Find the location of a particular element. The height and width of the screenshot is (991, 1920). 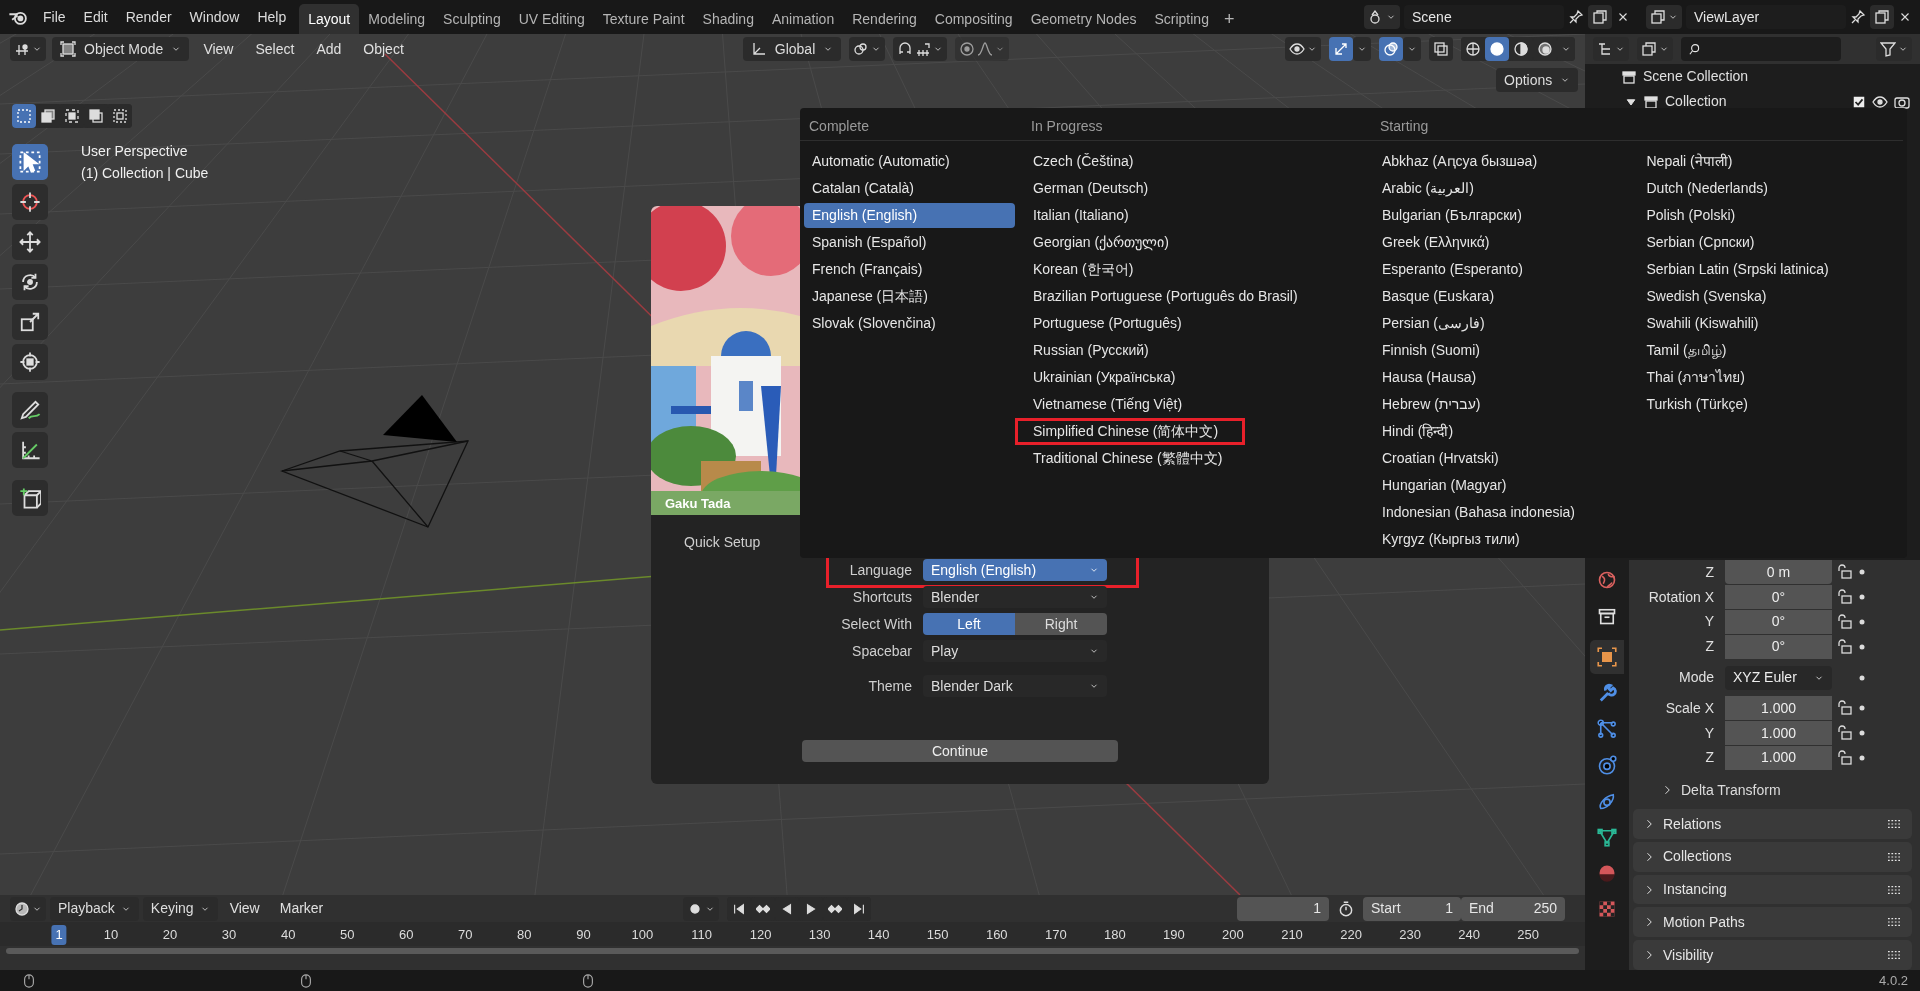

language-option: French (Français) is located at coordinates (909, 269).